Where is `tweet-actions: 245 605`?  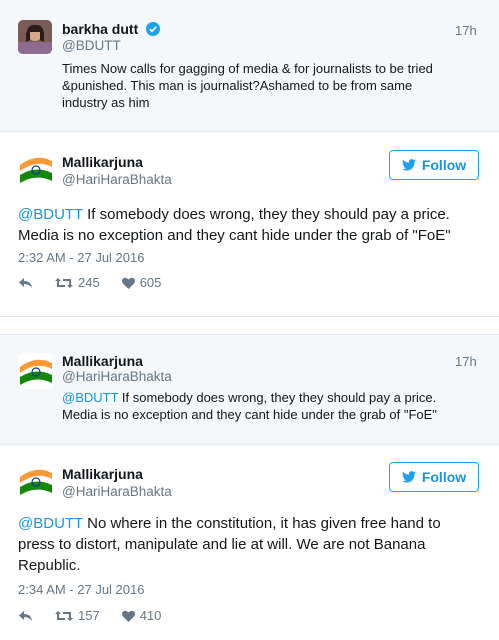 tweet-actions: 245 605 is located at coordinates (100, 282).